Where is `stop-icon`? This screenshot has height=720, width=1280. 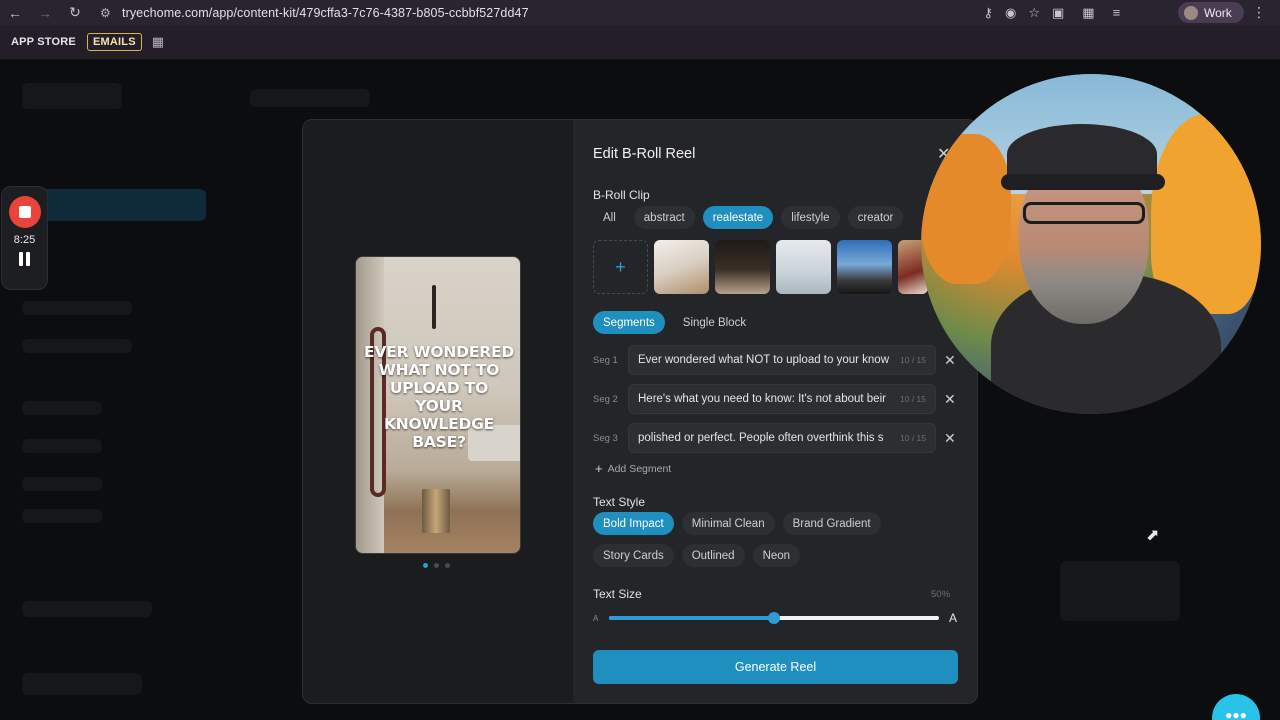
stop-icon is located at coordinates (24, 212).